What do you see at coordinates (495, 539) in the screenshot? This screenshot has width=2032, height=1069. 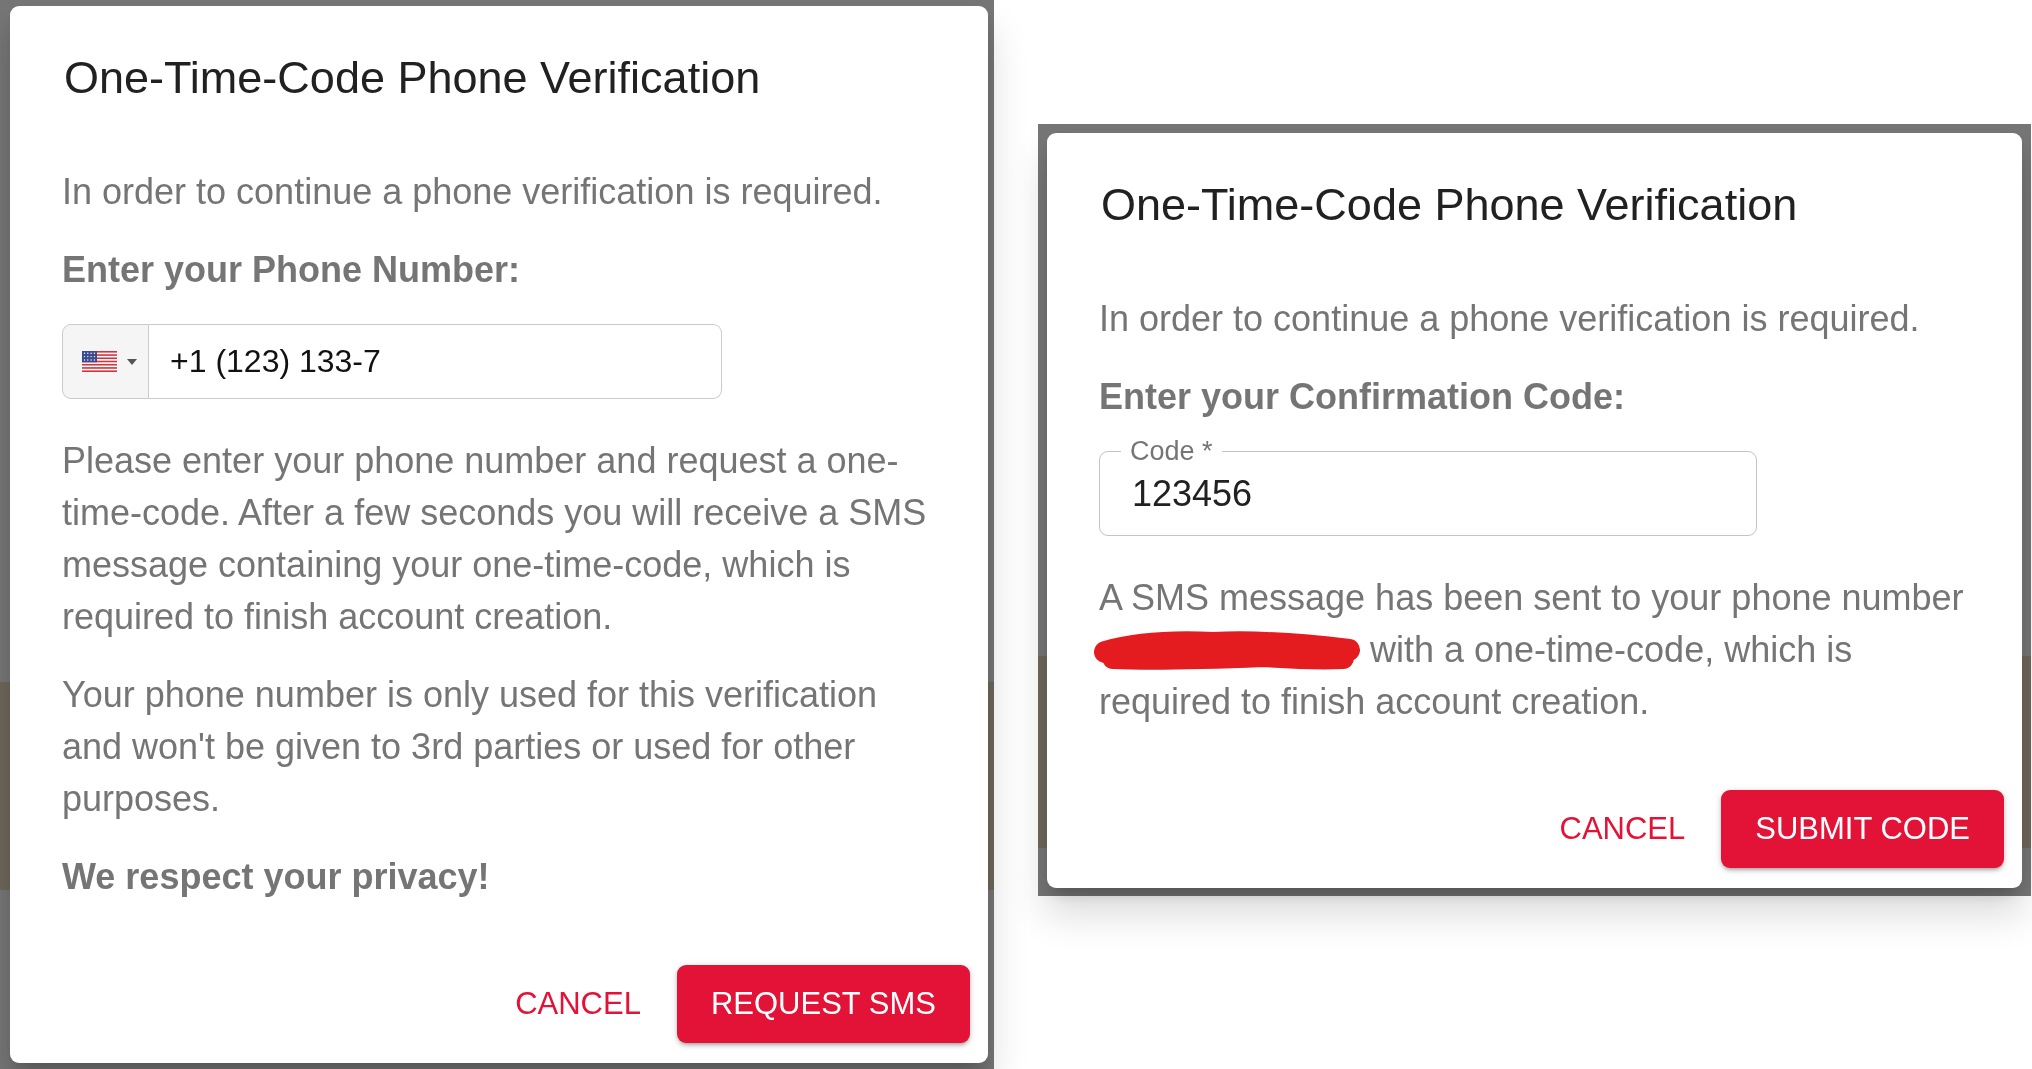 I see `body-text: Please enter your phone number and request a one-time-code. After a few seconds you will receive a SMS message containing your one-time-code, which is required to finish account creation.` at bounding box center [495, 539].